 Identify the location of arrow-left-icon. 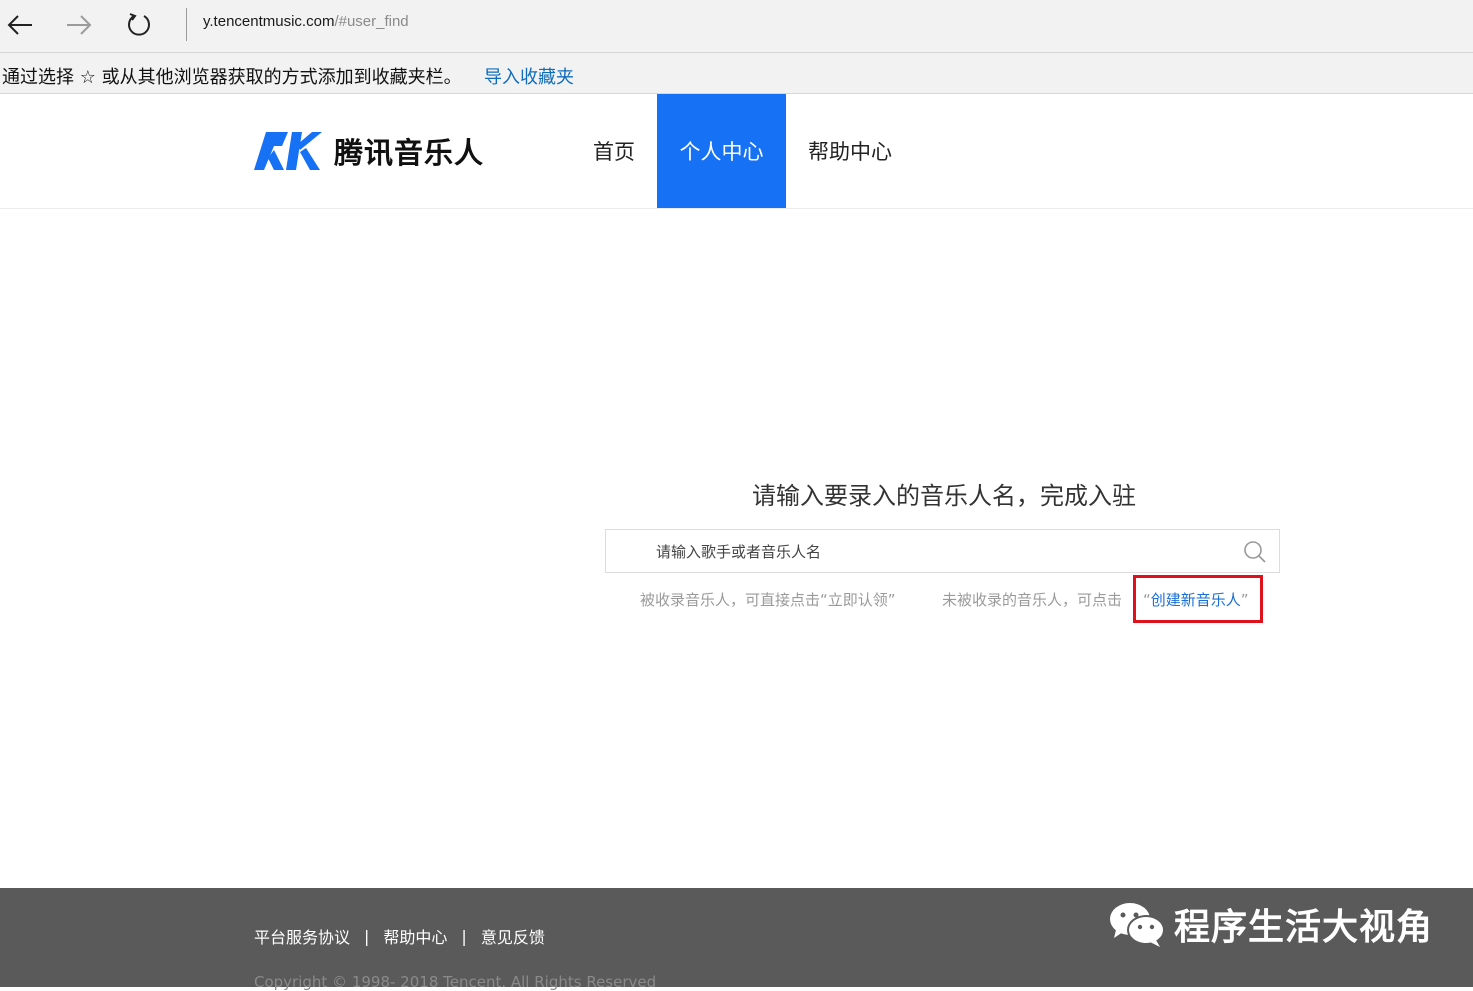
(19, 25).